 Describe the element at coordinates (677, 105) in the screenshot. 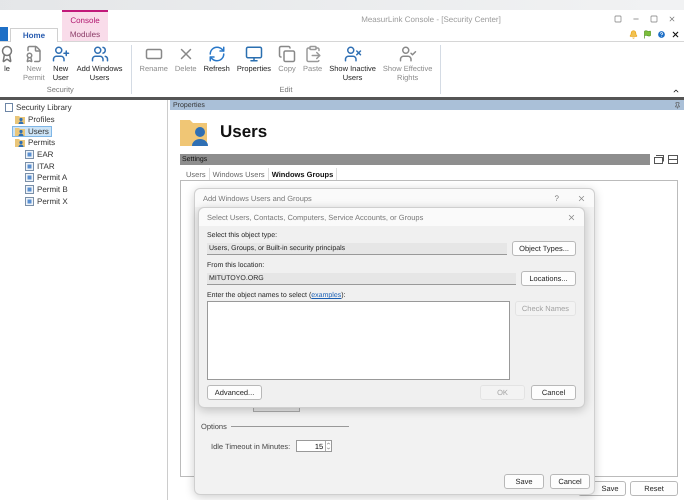

I see `pin-icon` at that location.